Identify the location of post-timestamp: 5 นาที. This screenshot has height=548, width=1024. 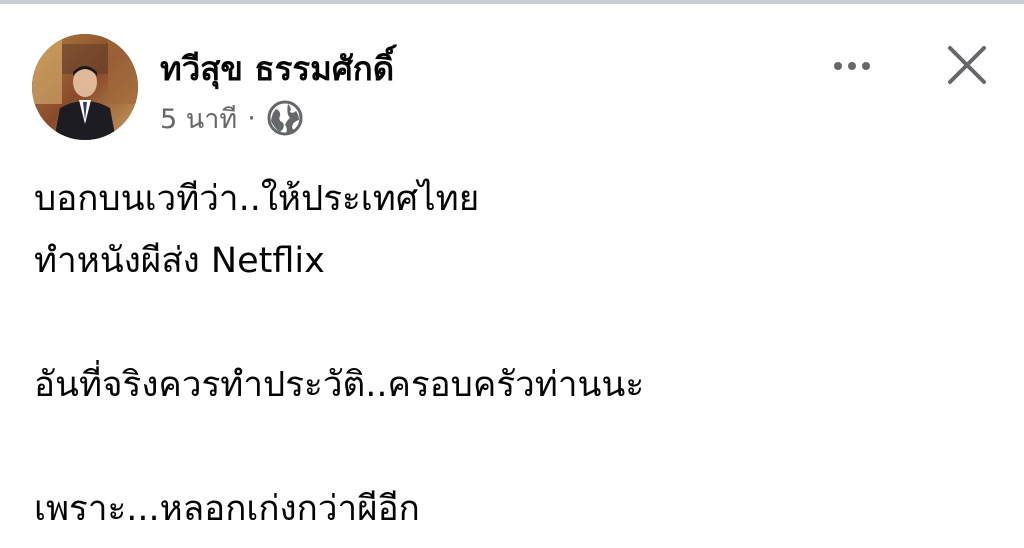
(198, 118).